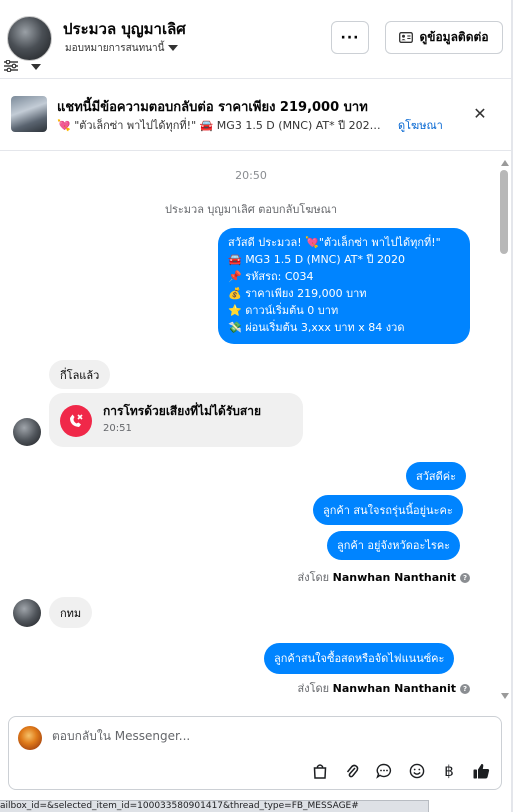 The image size is (513, 812). I want to click on thread-timestamp: 20:50, so click(251, 175).